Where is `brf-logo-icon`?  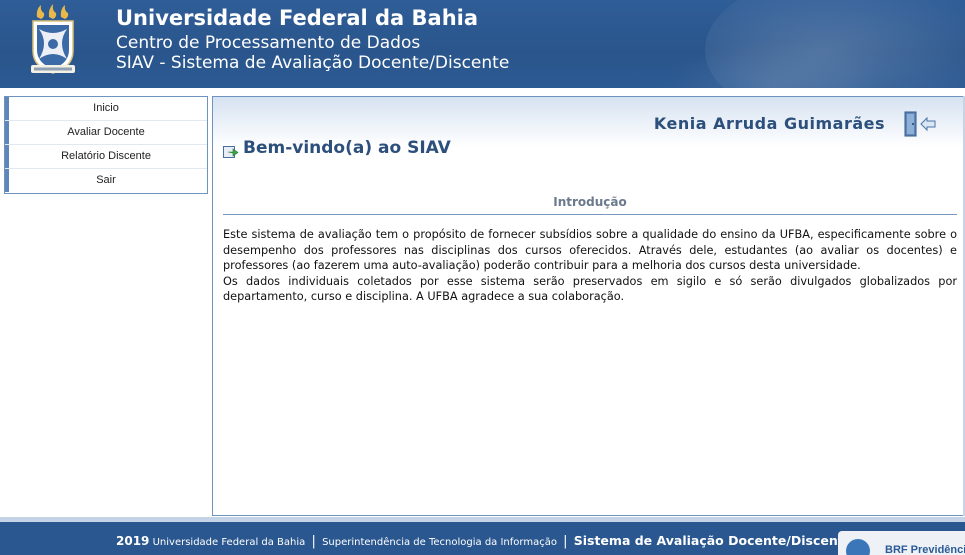
brf-logo-icon is located at coordinates (858, 547).